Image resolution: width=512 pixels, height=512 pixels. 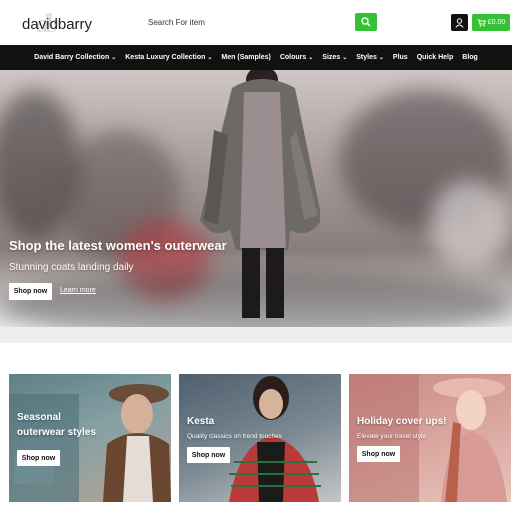 I want to click on promo-card-seasonal: Seasonal outerwear styles Shop now, so click(x=90, y=438).